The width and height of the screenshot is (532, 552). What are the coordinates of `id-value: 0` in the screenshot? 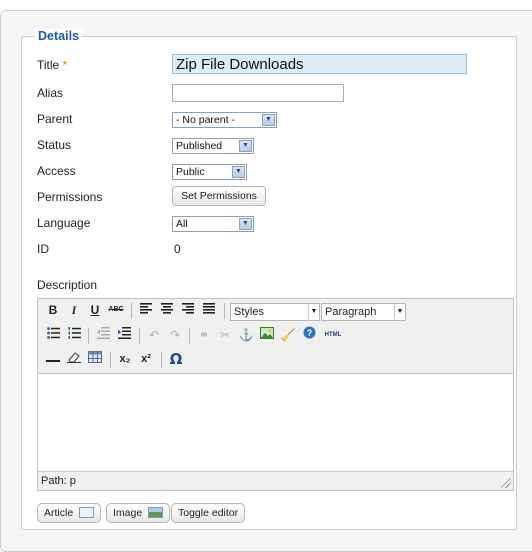 It's located at (177, 249).